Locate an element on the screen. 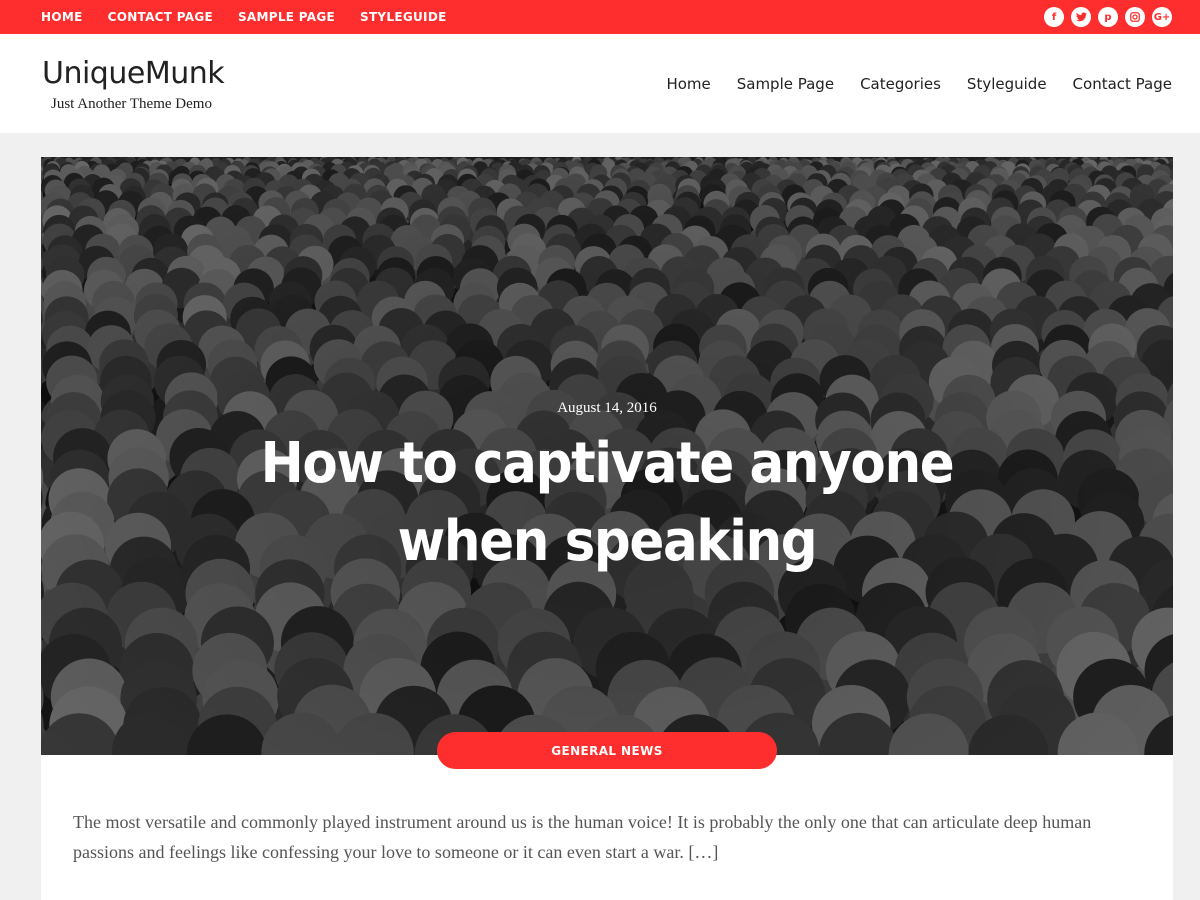 Image resolution: width=1200 pixels, height=900 pixels. main-nav-styleguide: Styleguide is located at coordinates (1007, 84).